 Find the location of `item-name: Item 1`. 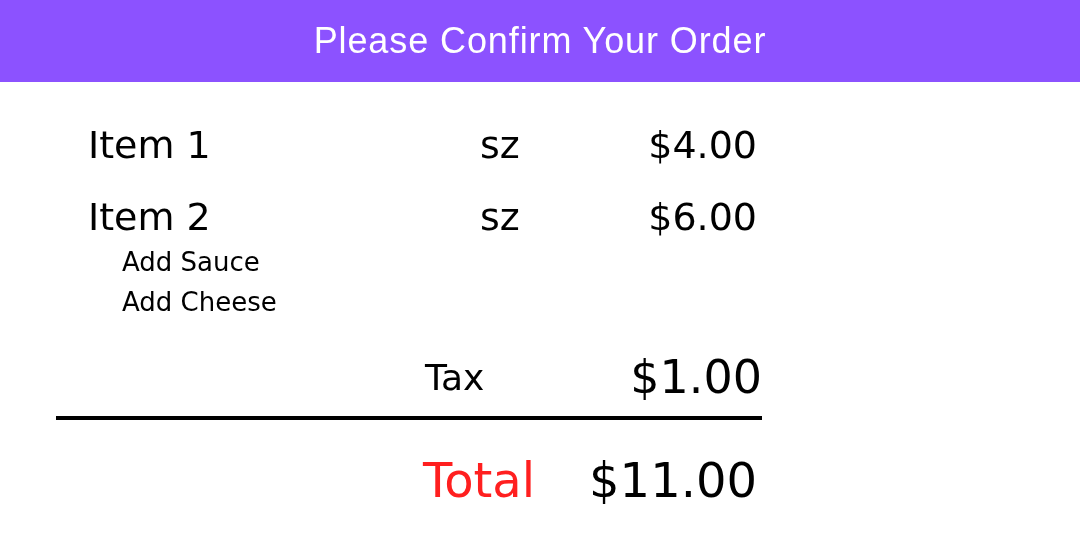

item-name: Item 1 is located at coordinates (150, 145).